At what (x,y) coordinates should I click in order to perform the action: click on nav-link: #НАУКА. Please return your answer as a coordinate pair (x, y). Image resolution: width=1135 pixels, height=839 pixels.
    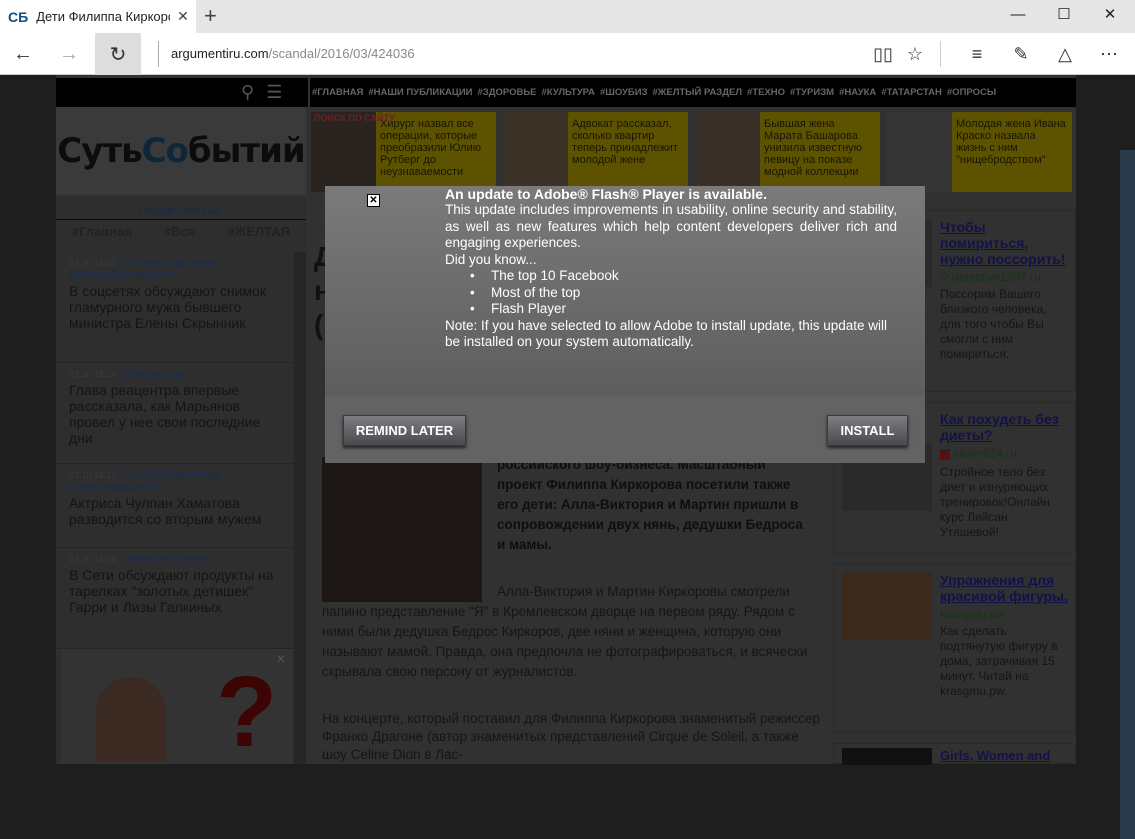
    Looking at the image, I should click on (857, 92).